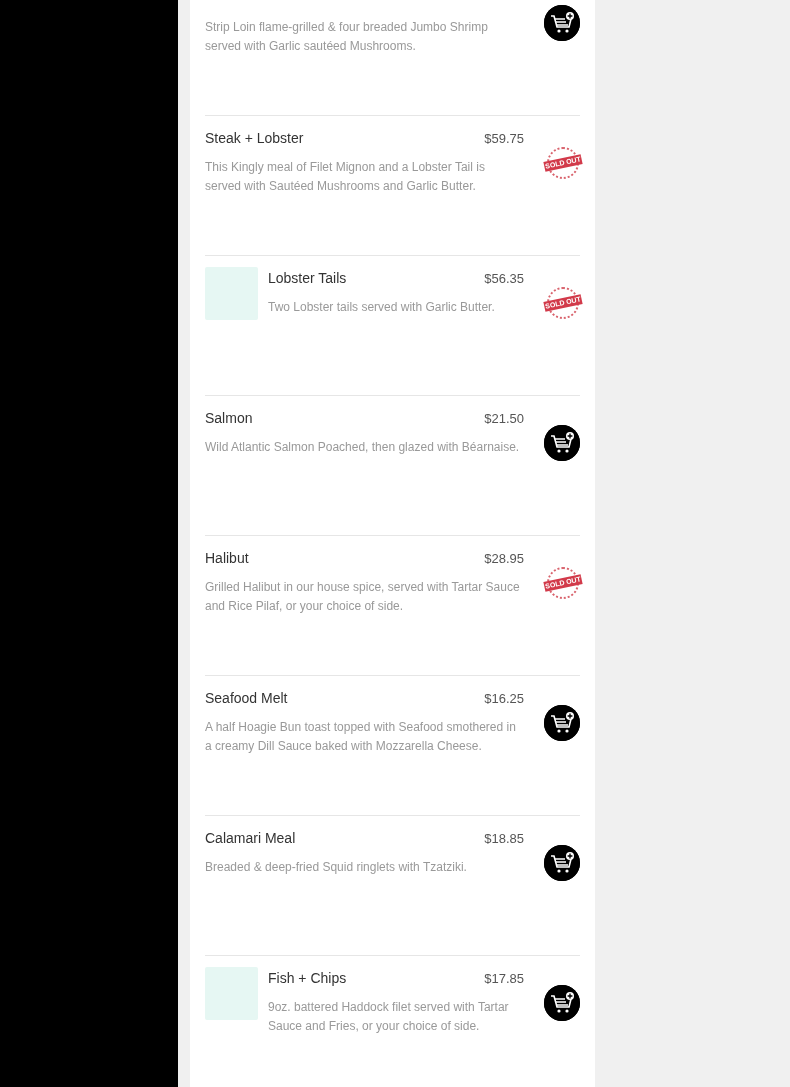  Describe the element at coordinates (229, 418) in the screenshot. I see `item-name: Salmon` at that location.